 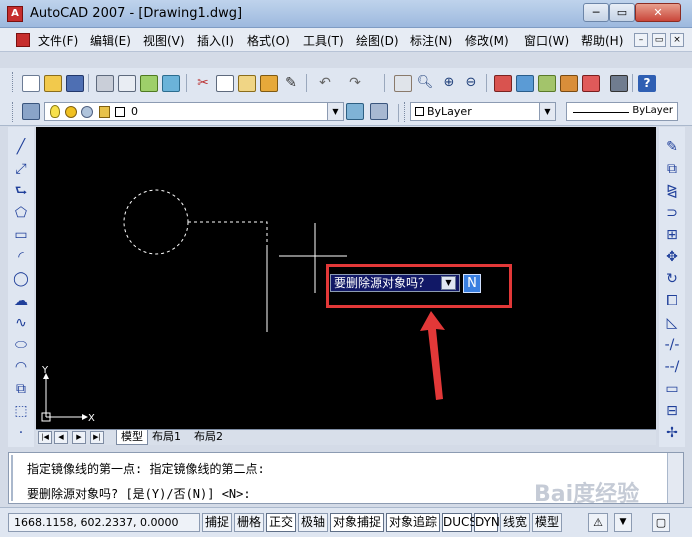 I want to click on layer-previous-icon, so click(x=379, y=111).